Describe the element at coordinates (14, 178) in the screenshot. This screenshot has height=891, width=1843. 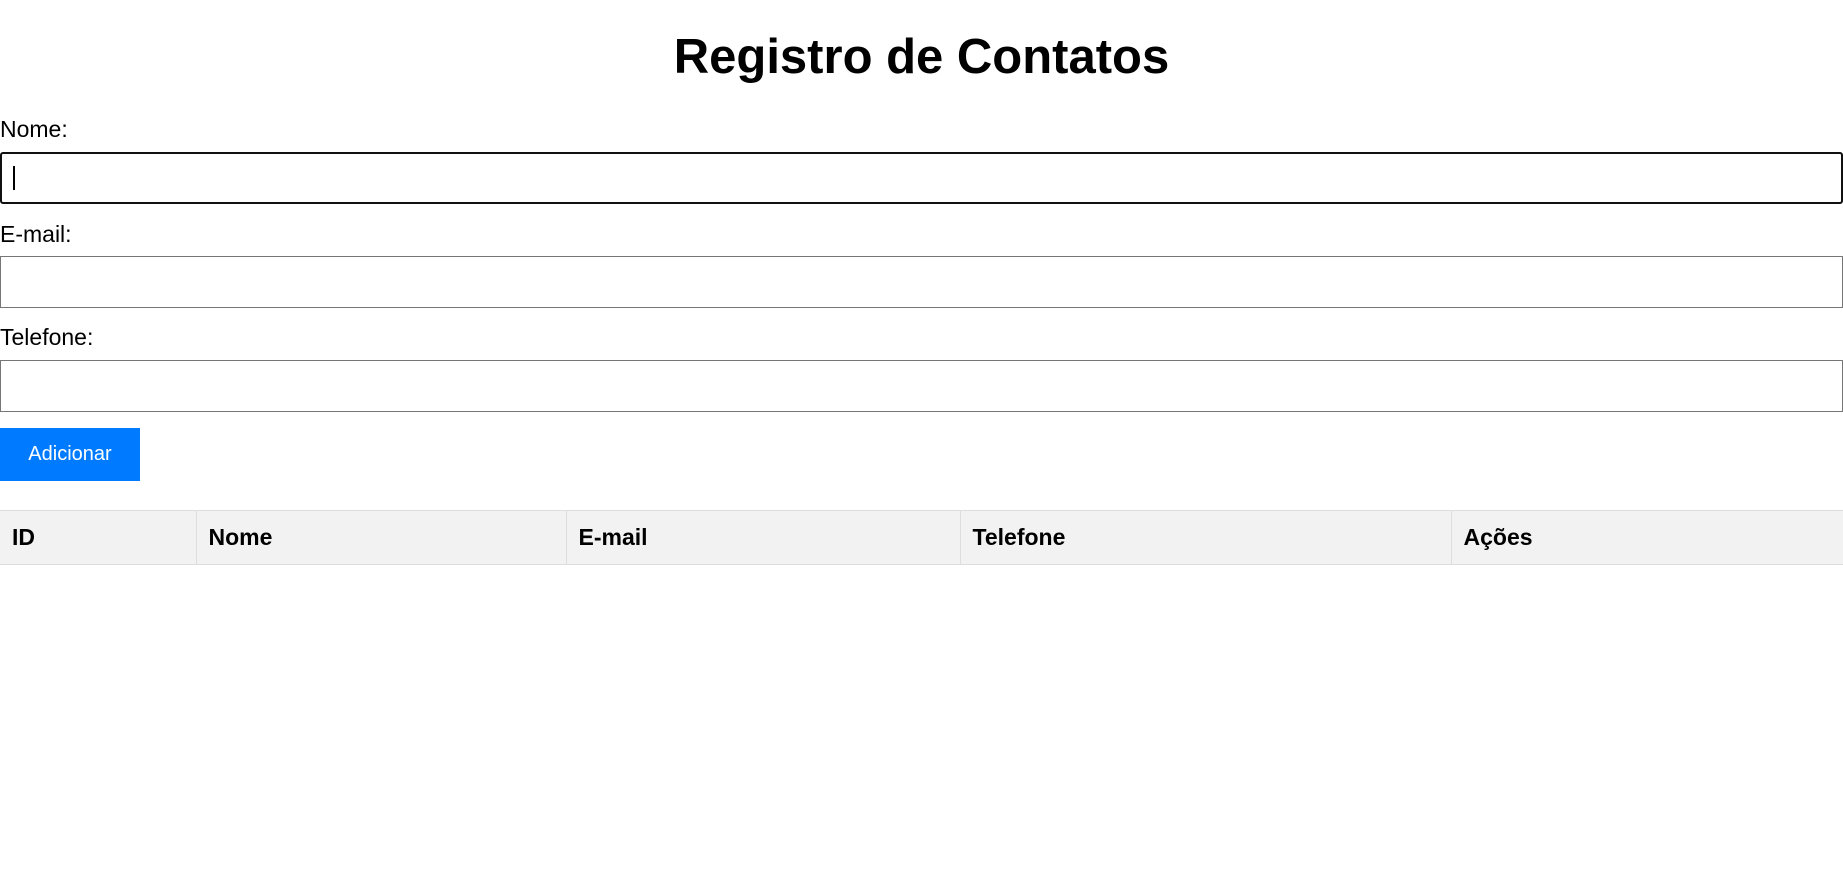
I see `text-caret` at that location.